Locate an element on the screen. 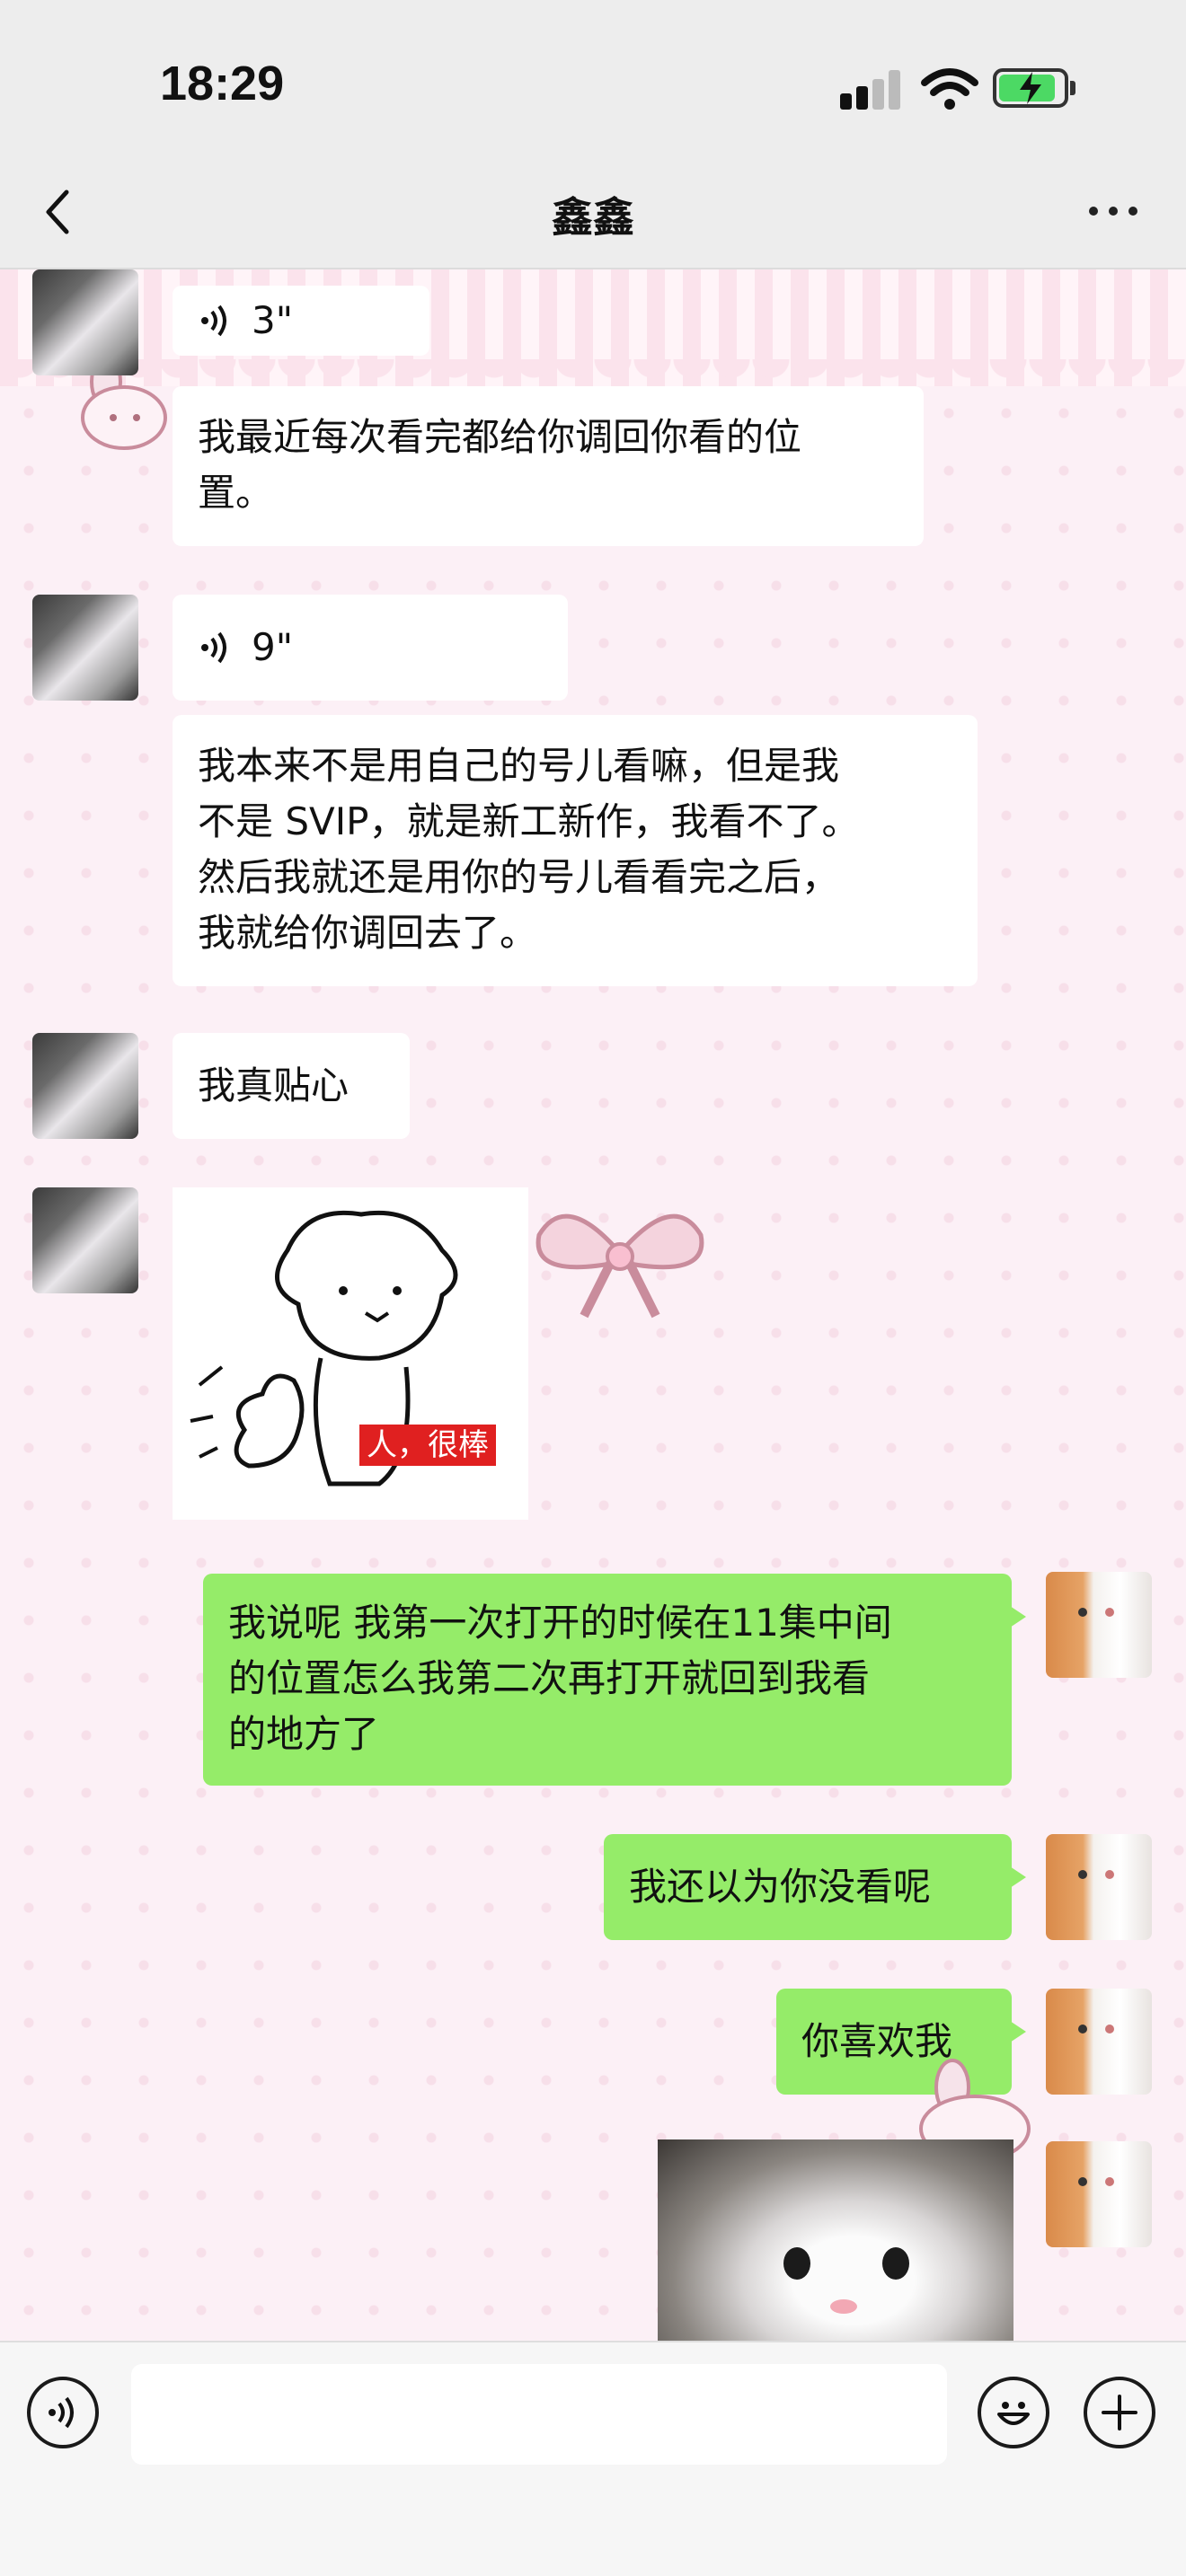 The image size is (1186, 2576). message-line: 的地方了 is located at coordinates (304, 1734).